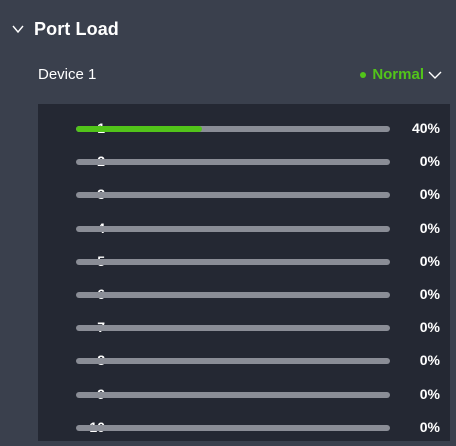 This screenshot has width=456, height=446. I want to click on panel-title: Port Load, so click(76, 29).